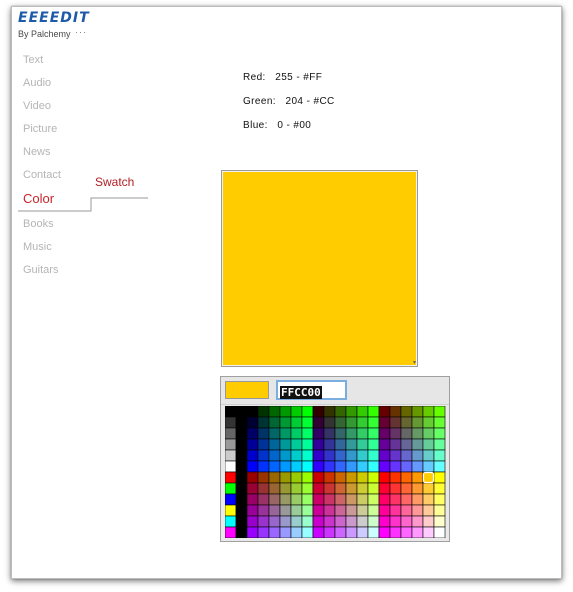 The image size is (573, 592). Describe the element at coordinates (63, 133) in the screenshot. I see `nav-item-picture: Picture` at that location.